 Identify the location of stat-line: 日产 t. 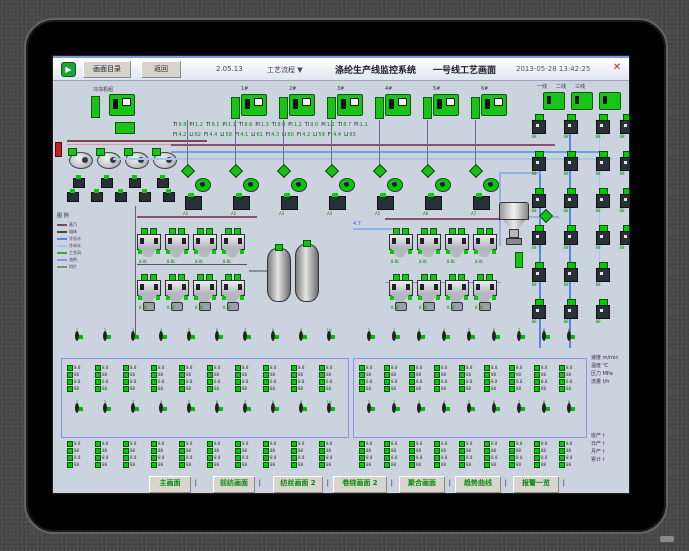
(598, 444).